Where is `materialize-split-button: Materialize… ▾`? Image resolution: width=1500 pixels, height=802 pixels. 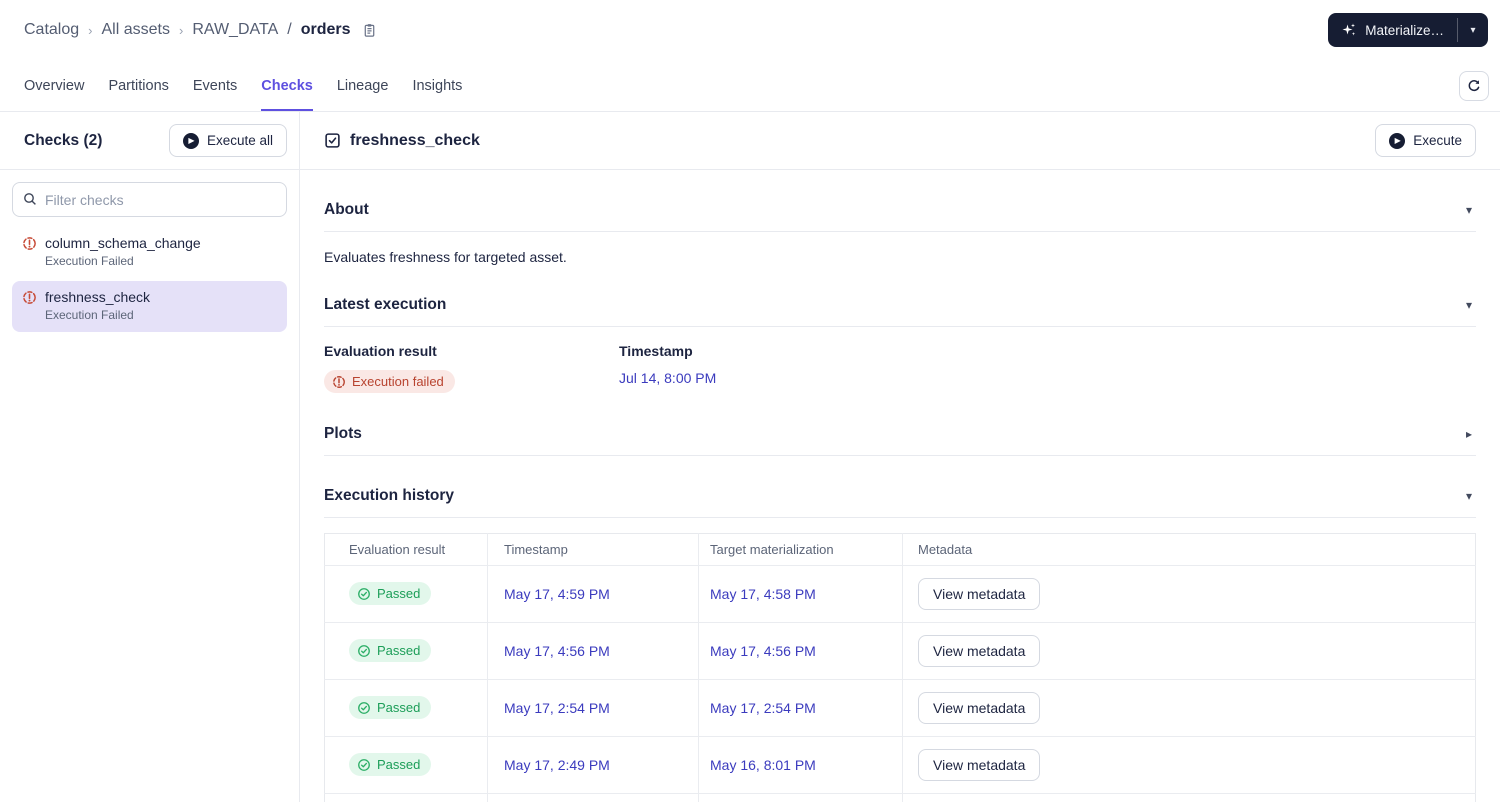
materialize-split-button: Materialize… ▾ is located at coordinates (1408, 30).